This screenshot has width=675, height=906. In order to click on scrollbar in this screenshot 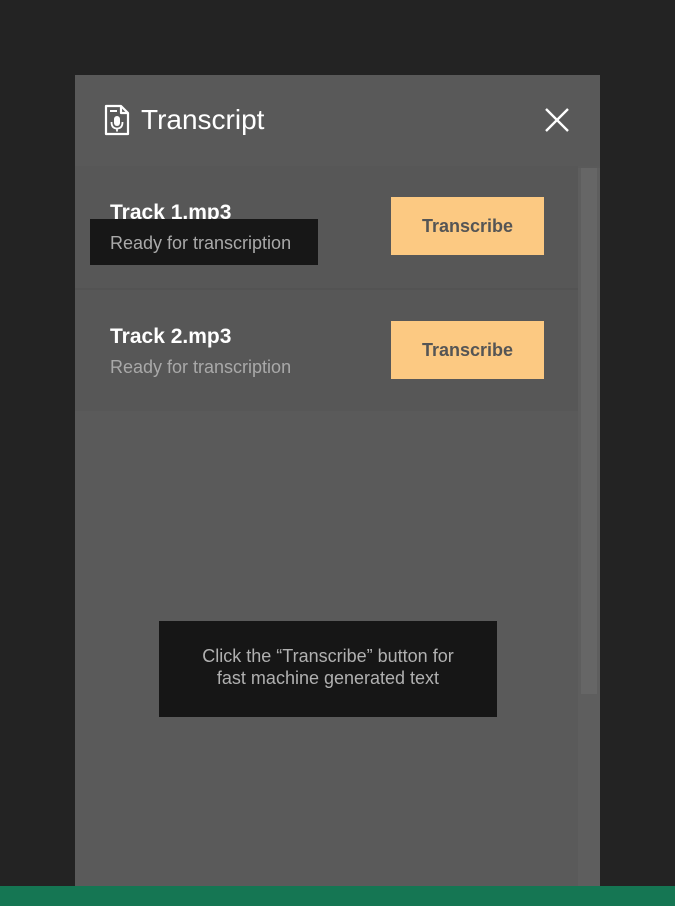, I will do `click(589, 527)`.